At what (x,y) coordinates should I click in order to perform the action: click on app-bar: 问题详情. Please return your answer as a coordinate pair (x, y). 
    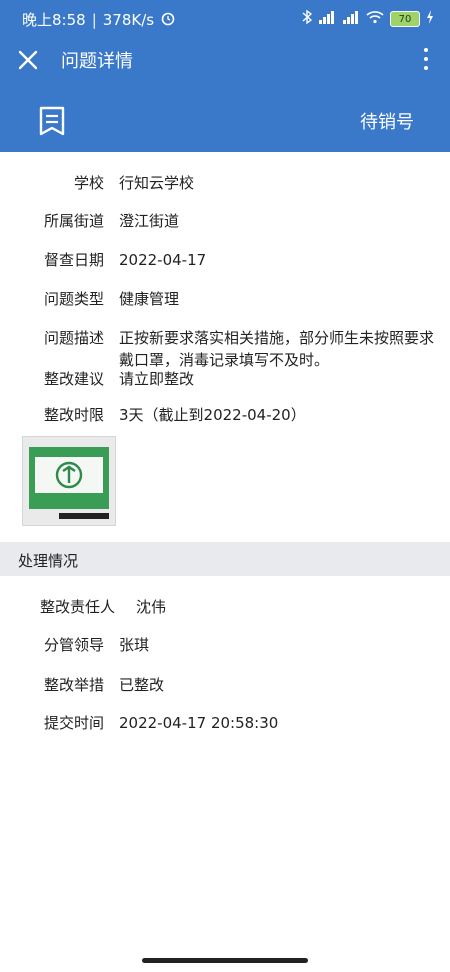
    Looking at the image, I should click on (225, 60).